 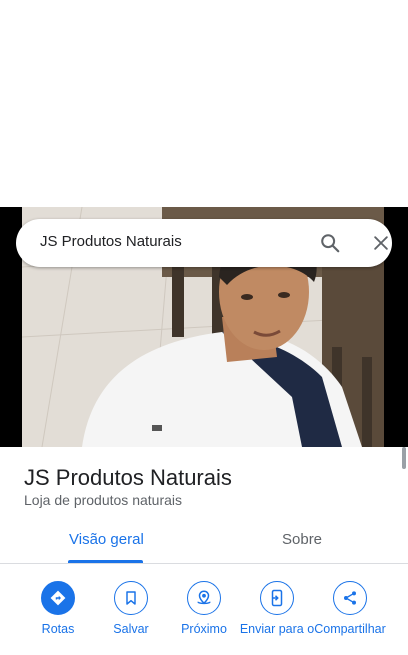 What do you see at coordinates (103, 500) in the screenshot?
I see `place-category: Loja de produtos naturais` at bounding box center [103, 500].